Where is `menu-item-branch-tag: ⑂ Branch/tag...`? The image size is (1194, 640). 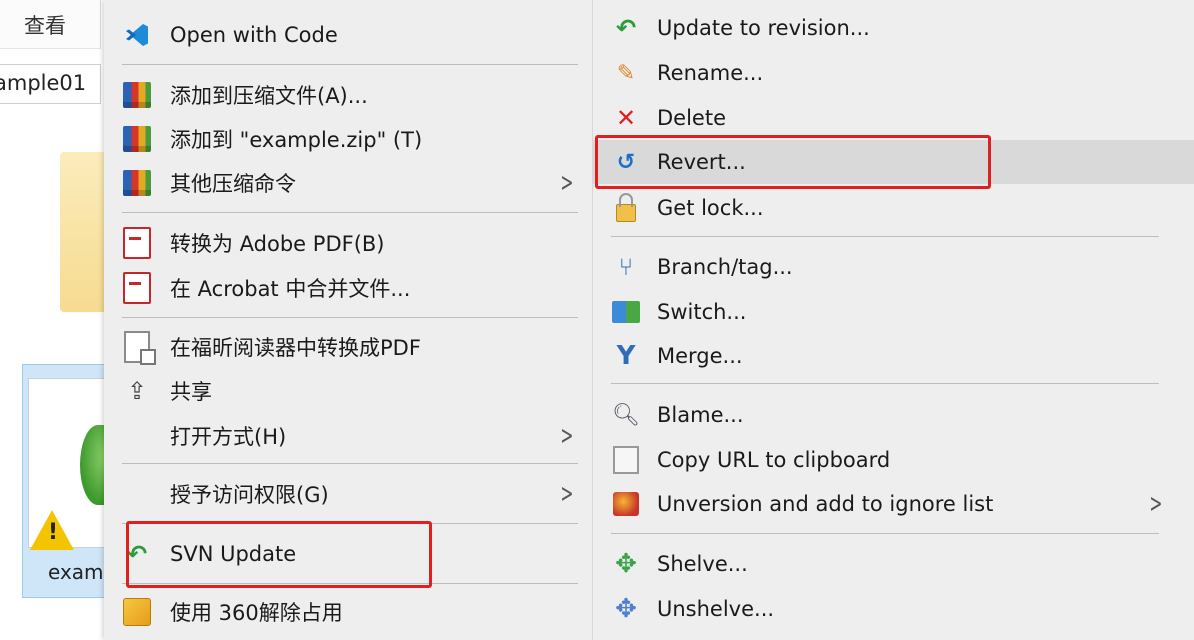
menu-item-branch-tag: ⑂ Branch/tag... is located at coordinates (893, 267).